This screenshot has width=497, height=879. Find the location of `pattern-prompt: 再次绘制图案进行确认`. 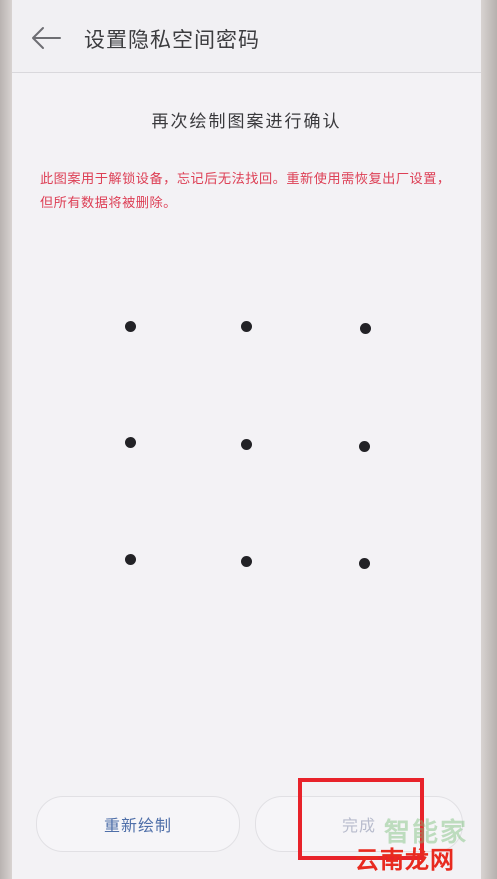

pattern-prompt: 再次绘制图案进行确认 is located at coordinates (246, 122).